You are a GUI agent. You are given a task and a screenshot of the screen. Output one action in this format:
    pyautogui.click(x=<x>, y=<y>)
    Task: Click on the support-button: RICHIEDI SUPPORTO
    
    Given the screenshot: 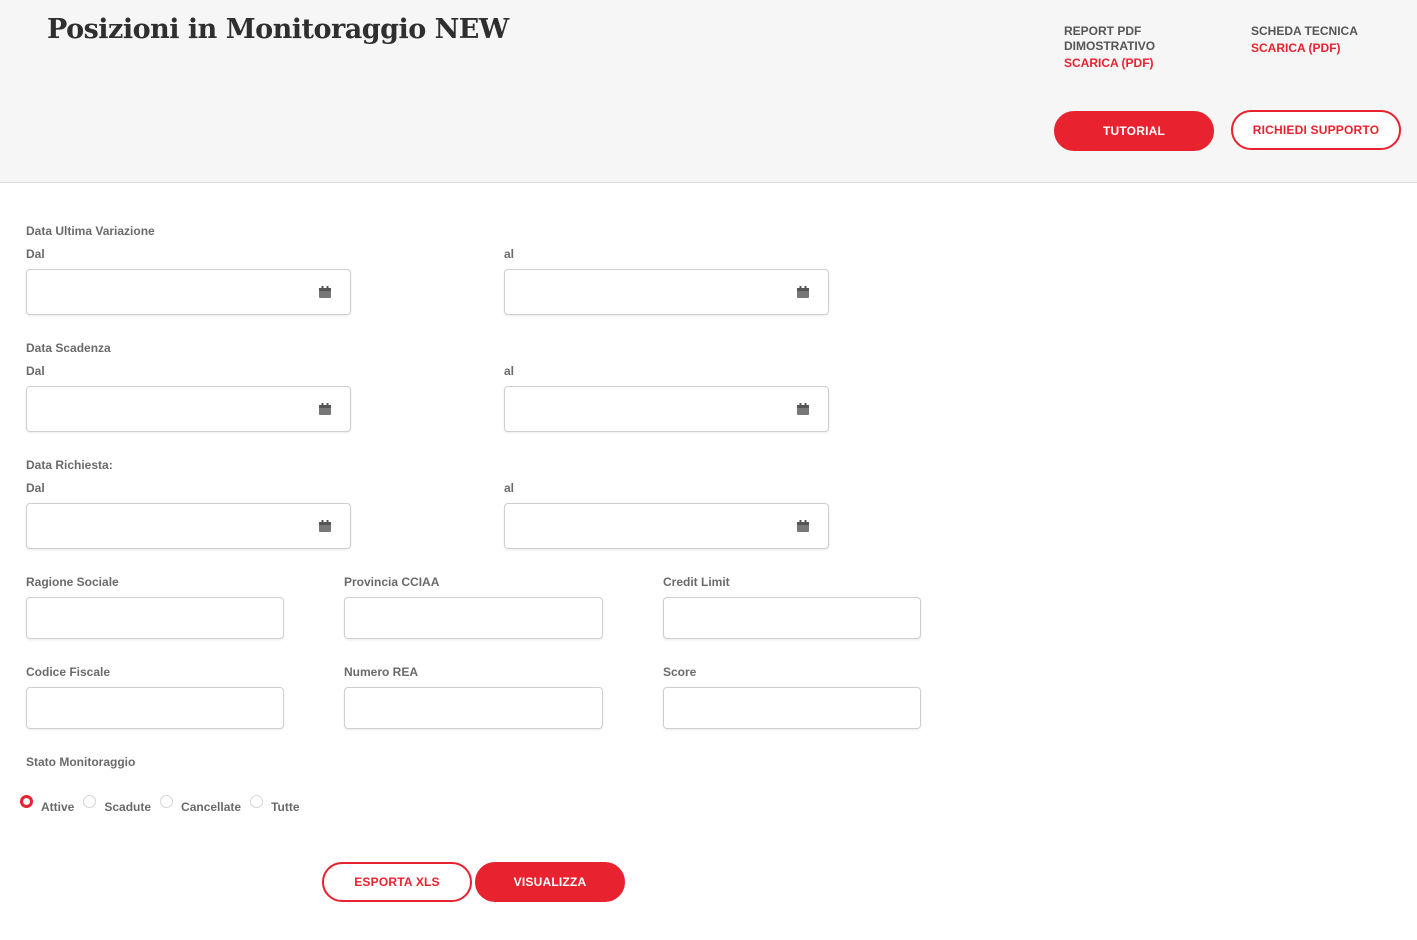 What is the action you would take?
    pyautogui.click(x=1316, y=130)
    